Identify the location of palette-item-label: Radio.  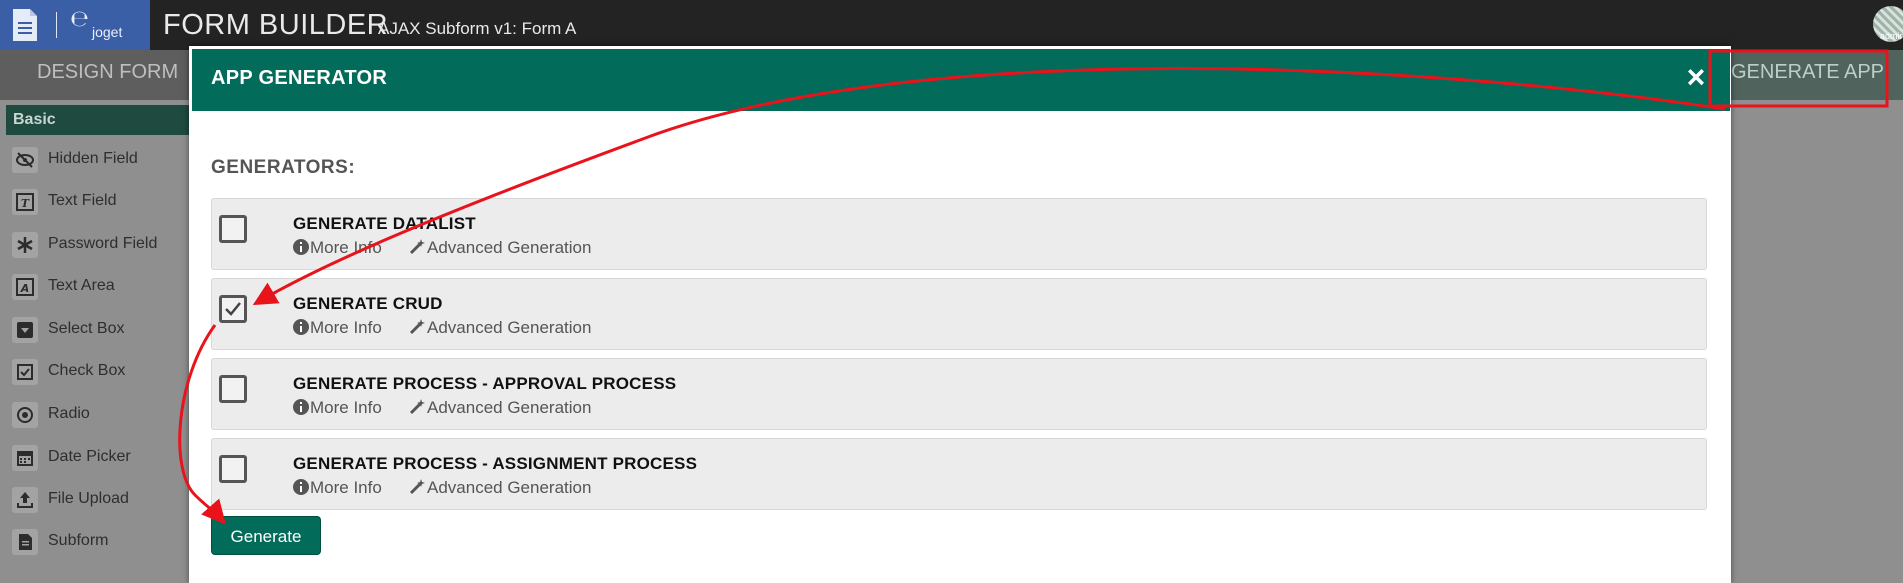
(69, 413).